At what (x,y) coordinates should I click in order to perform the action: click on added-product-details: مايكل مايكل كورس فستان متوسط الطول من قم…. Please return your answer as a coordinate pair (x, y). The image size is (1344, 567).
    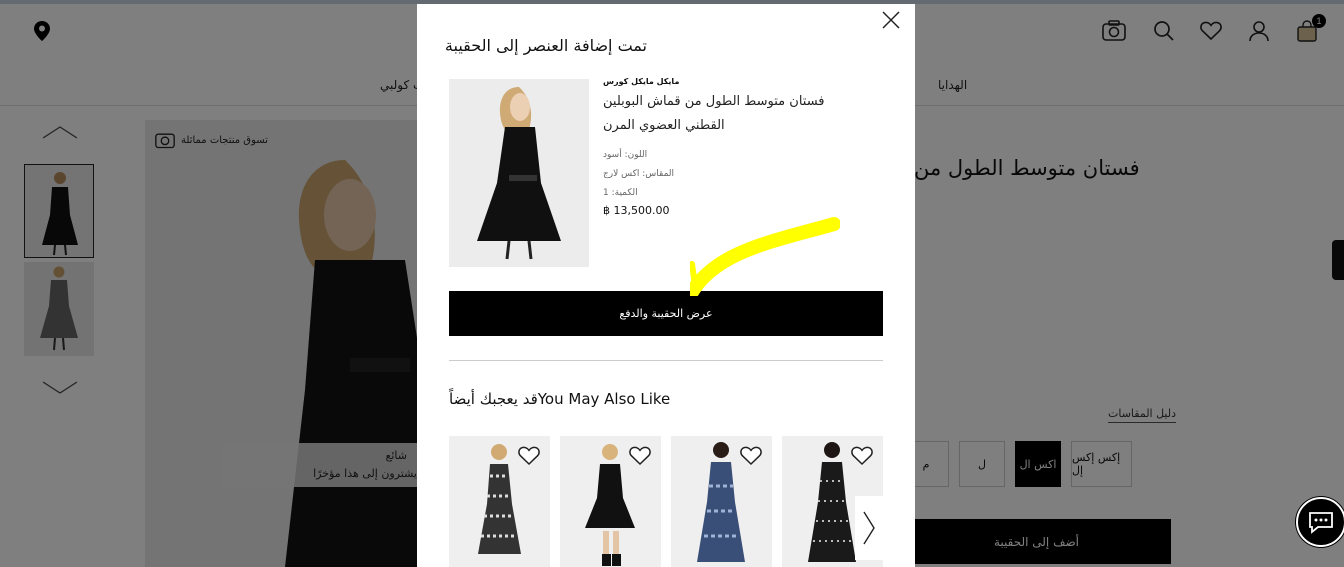
    Looking at the image, I should click on (731, 147).